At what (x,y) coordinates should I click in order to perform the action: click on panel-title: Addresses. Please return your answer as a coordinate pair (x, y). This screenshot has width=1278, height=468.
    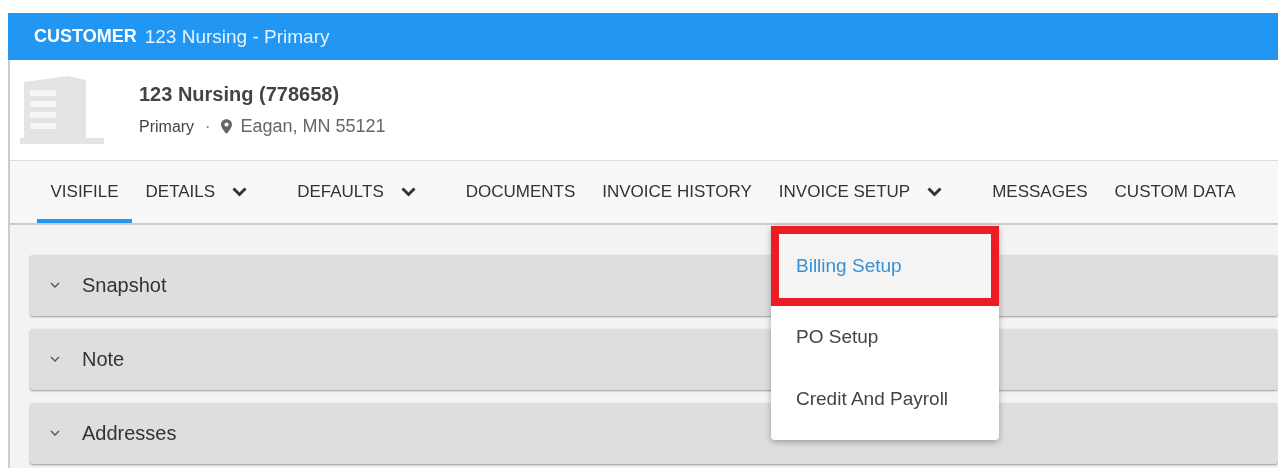
    Looking at the image, I should click on (129, 433).